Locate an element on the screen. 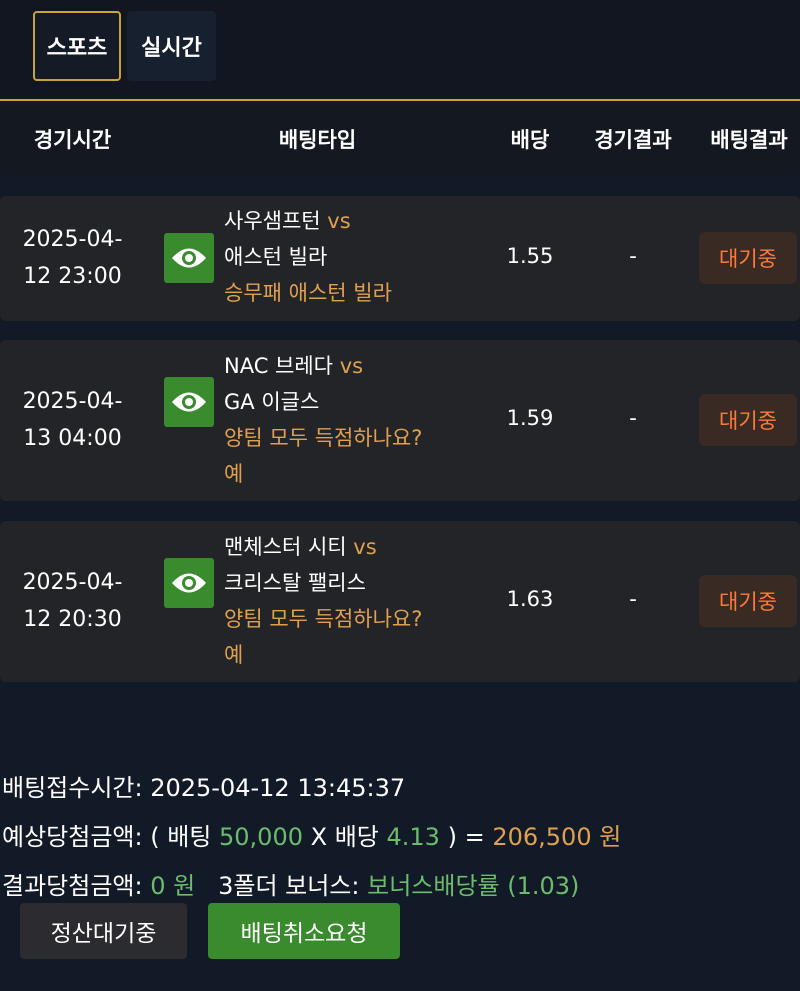 Image resolution: width=800 pixels, height=991 pixels. home-team: 사우샘프턴 is located at coordinates (272, 221).